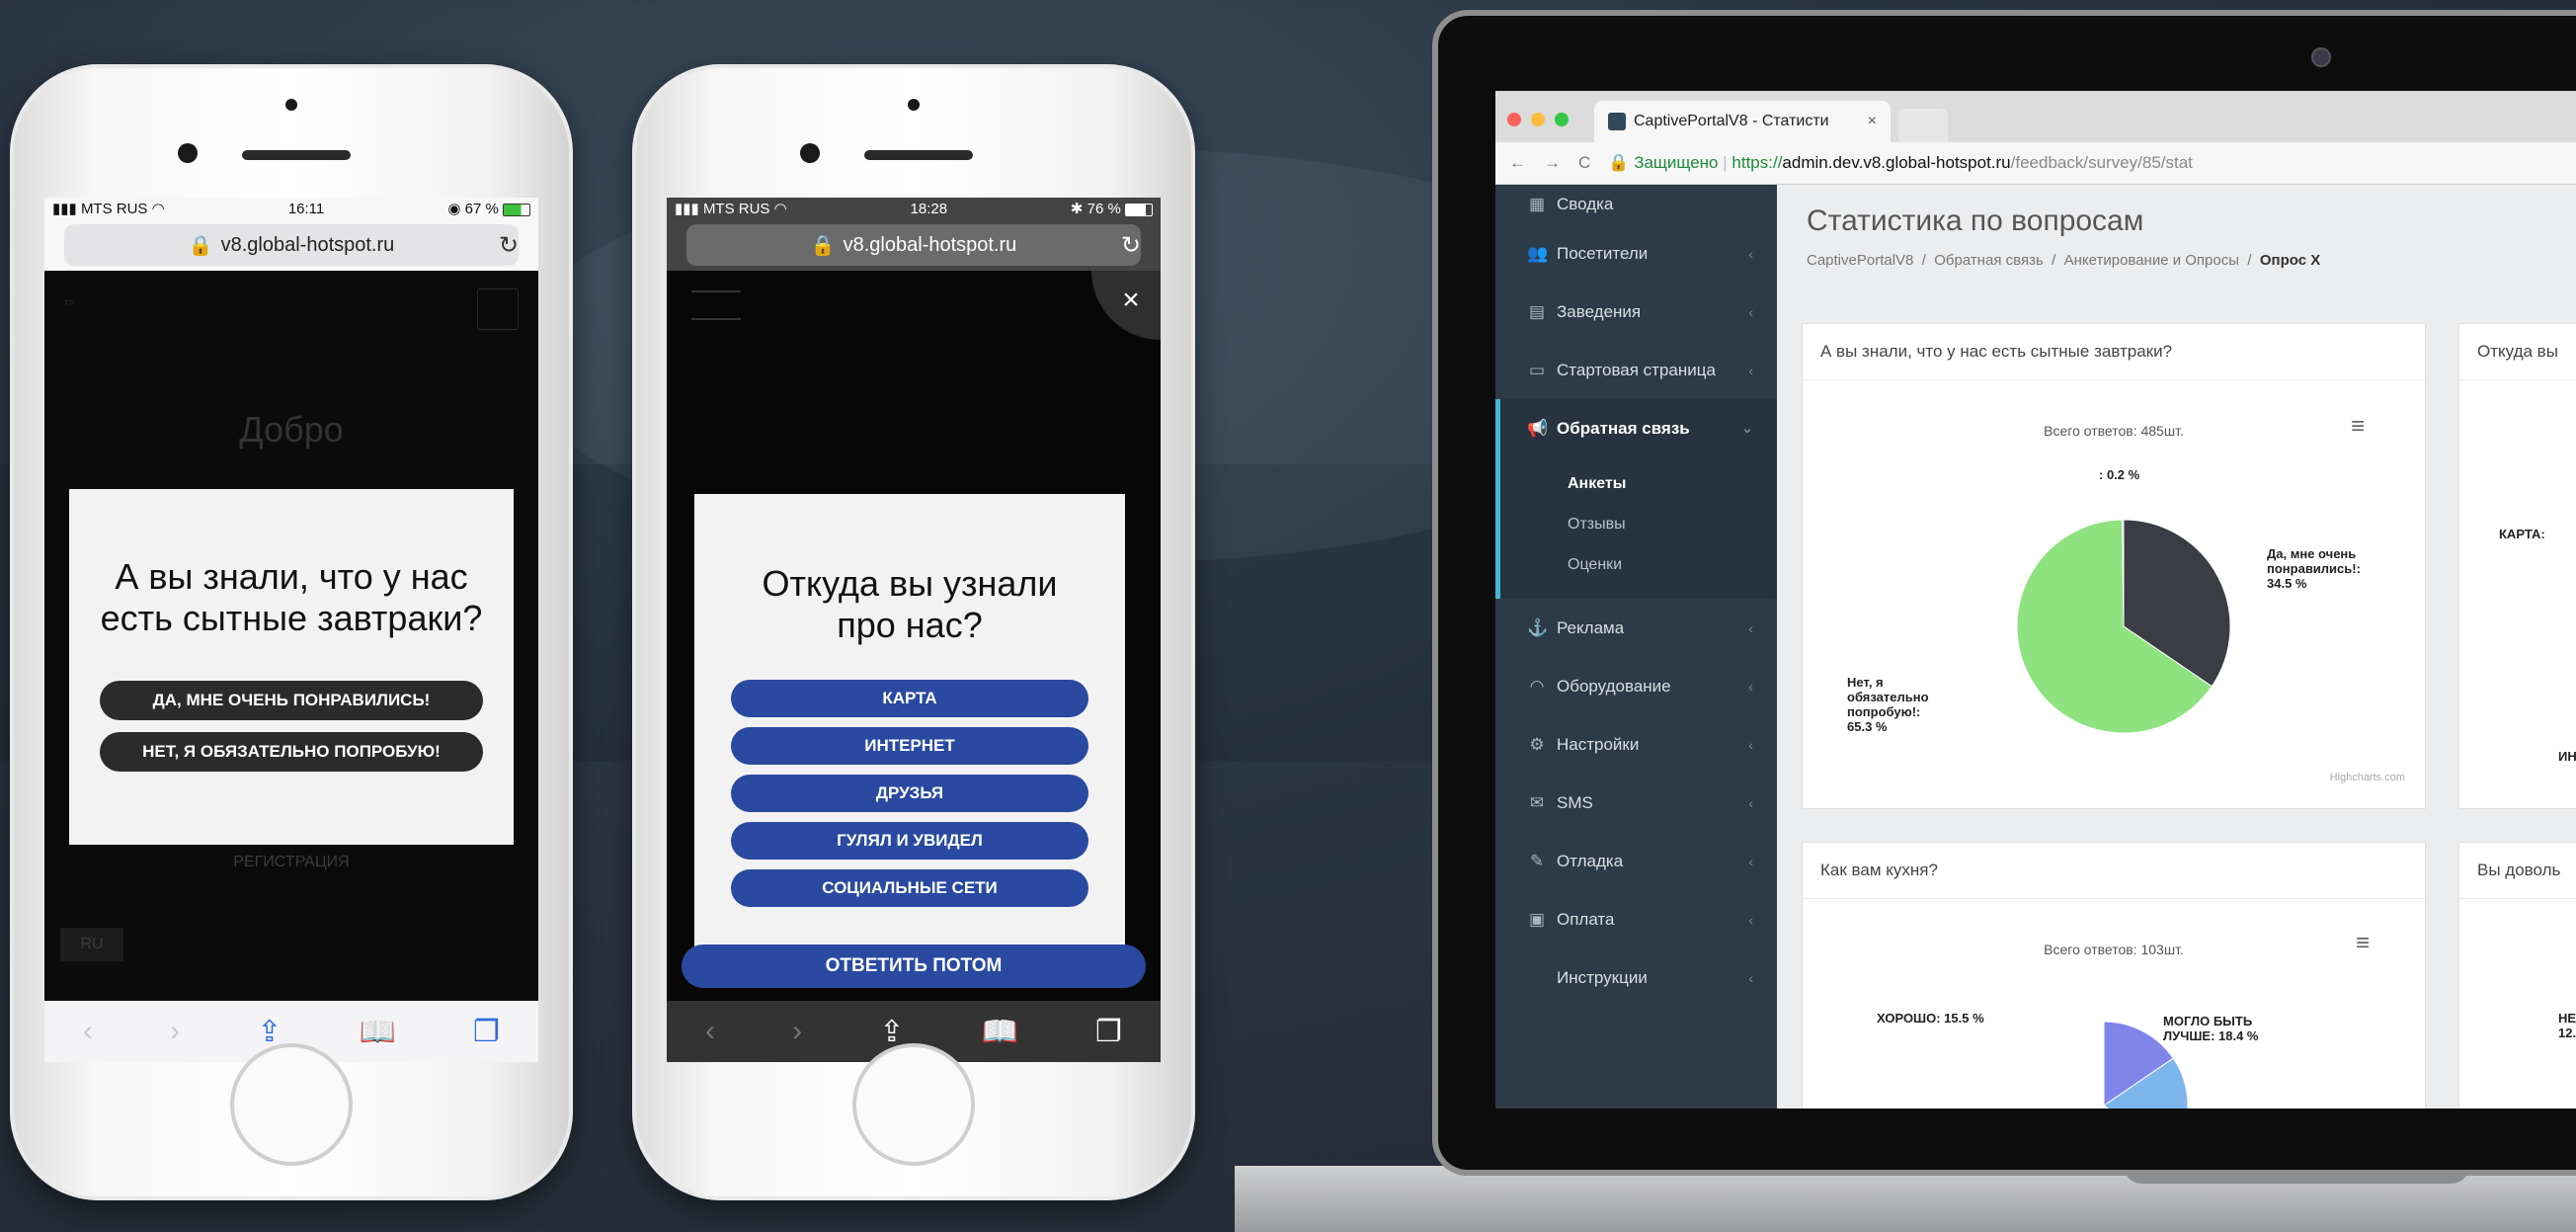 The height and width of the screenshot is (1232, 2576). What do you see at coordinates (91, 944) in the screenshot?
I see `language-switch: RU` at bounding box center [91, 944].